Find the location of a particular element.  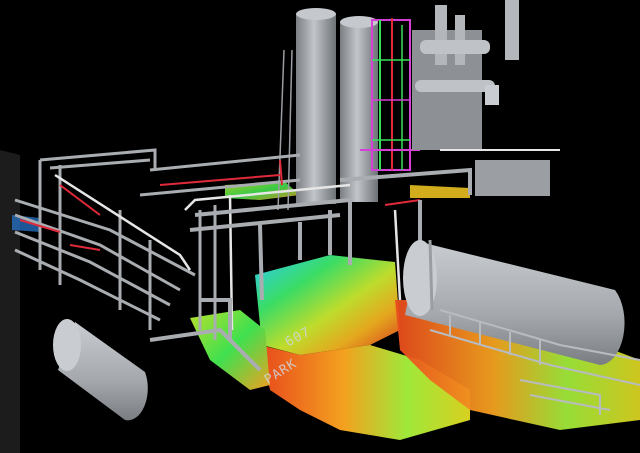

left-wall is located at coordinates (10, 301).